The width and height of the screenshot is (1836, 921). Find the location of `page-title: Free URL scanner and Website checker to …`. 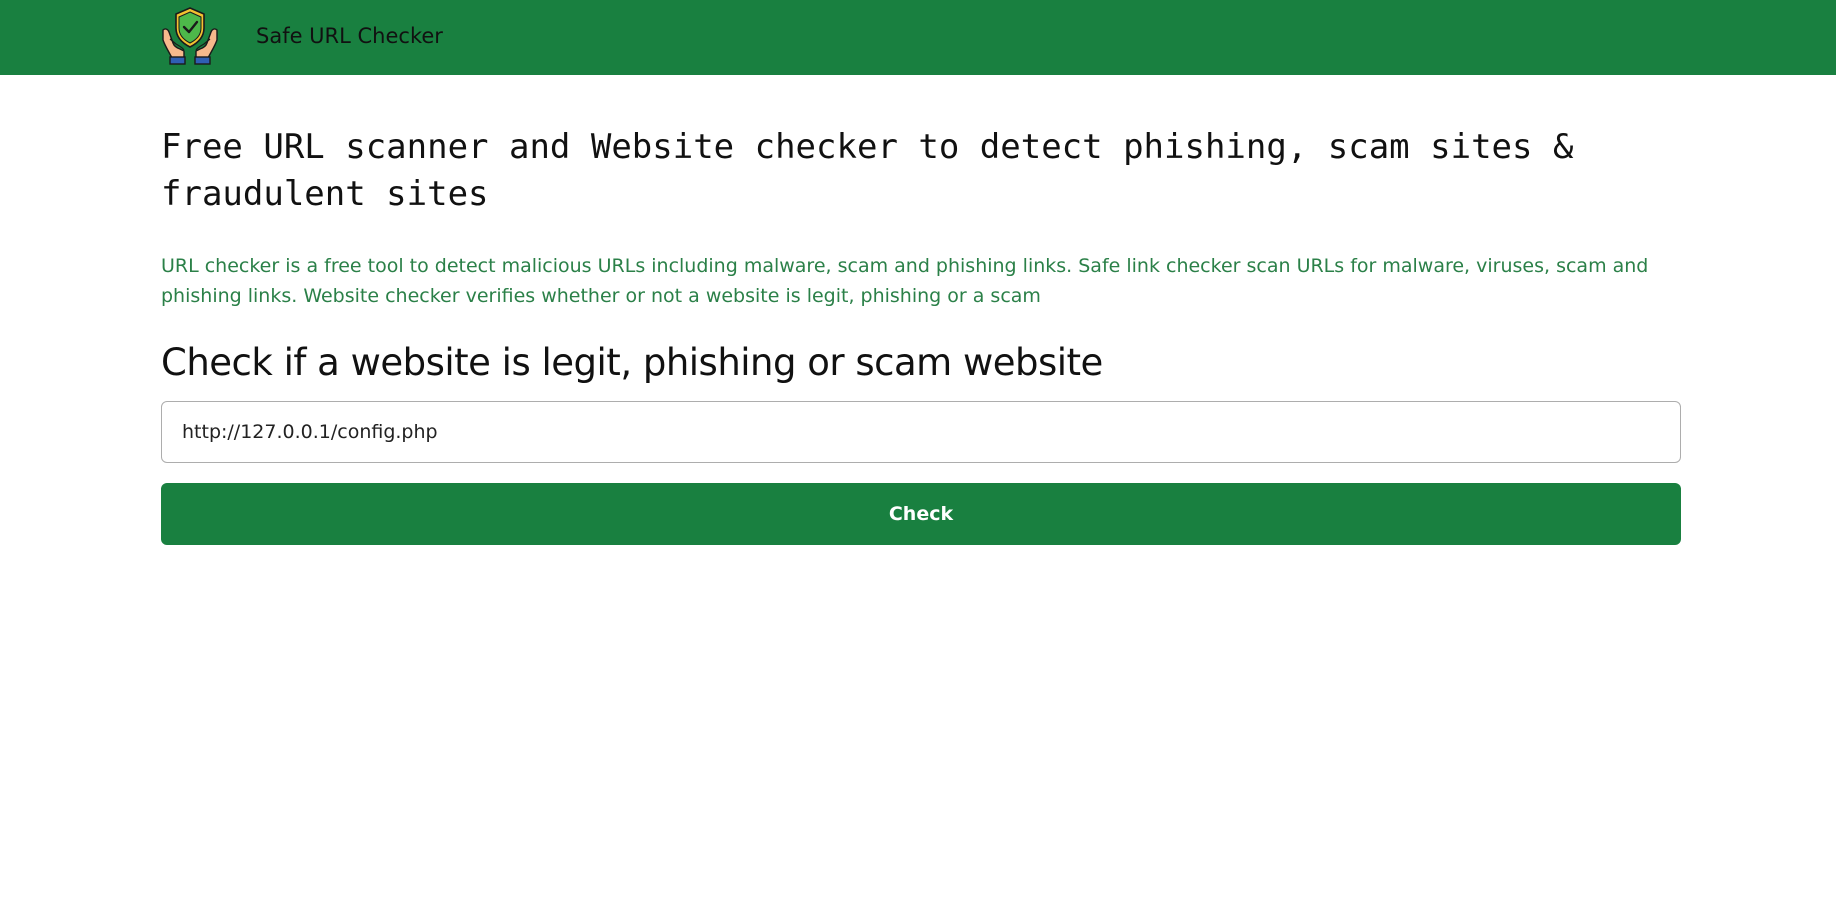

page-title: Free URL scanner and Website checker to … is located at coordinates (867, 170).